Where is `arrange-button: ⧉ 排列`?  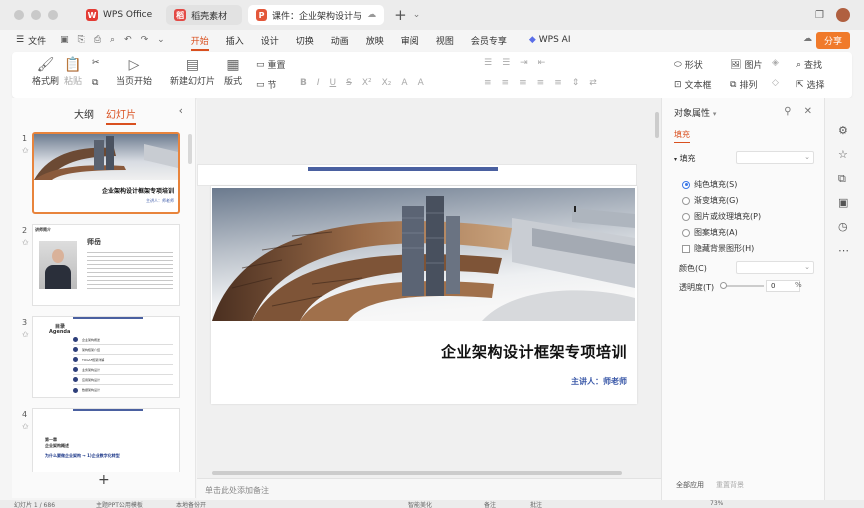
arrange-button: ⧉ 排列 is located at coordinates (743, 85).